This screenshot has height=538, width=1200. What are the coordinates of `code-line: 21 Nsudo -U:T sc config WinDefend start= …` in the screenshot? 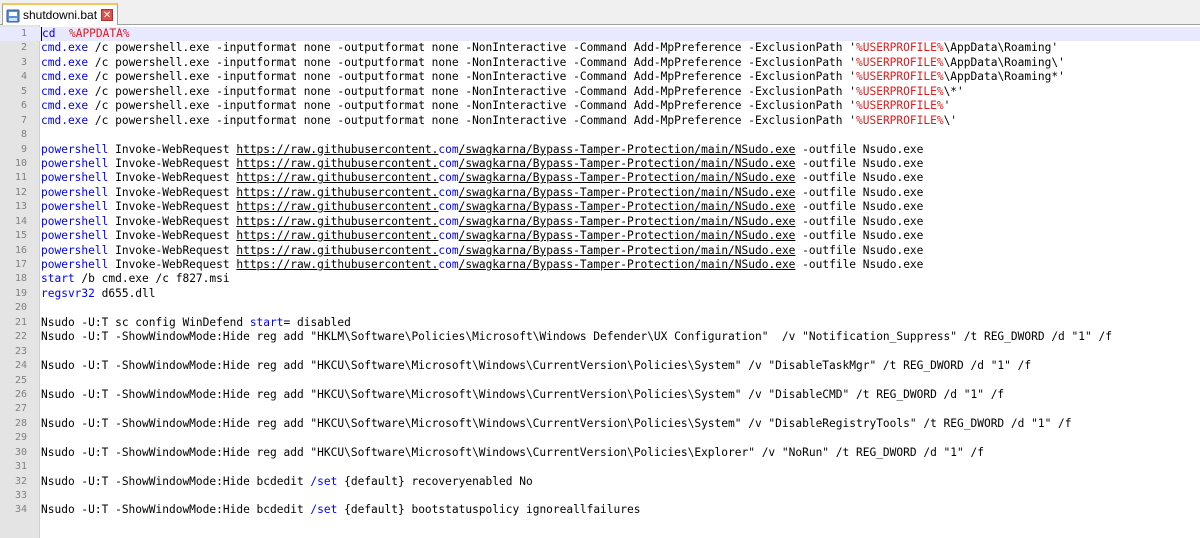 It's located at (600, 323).